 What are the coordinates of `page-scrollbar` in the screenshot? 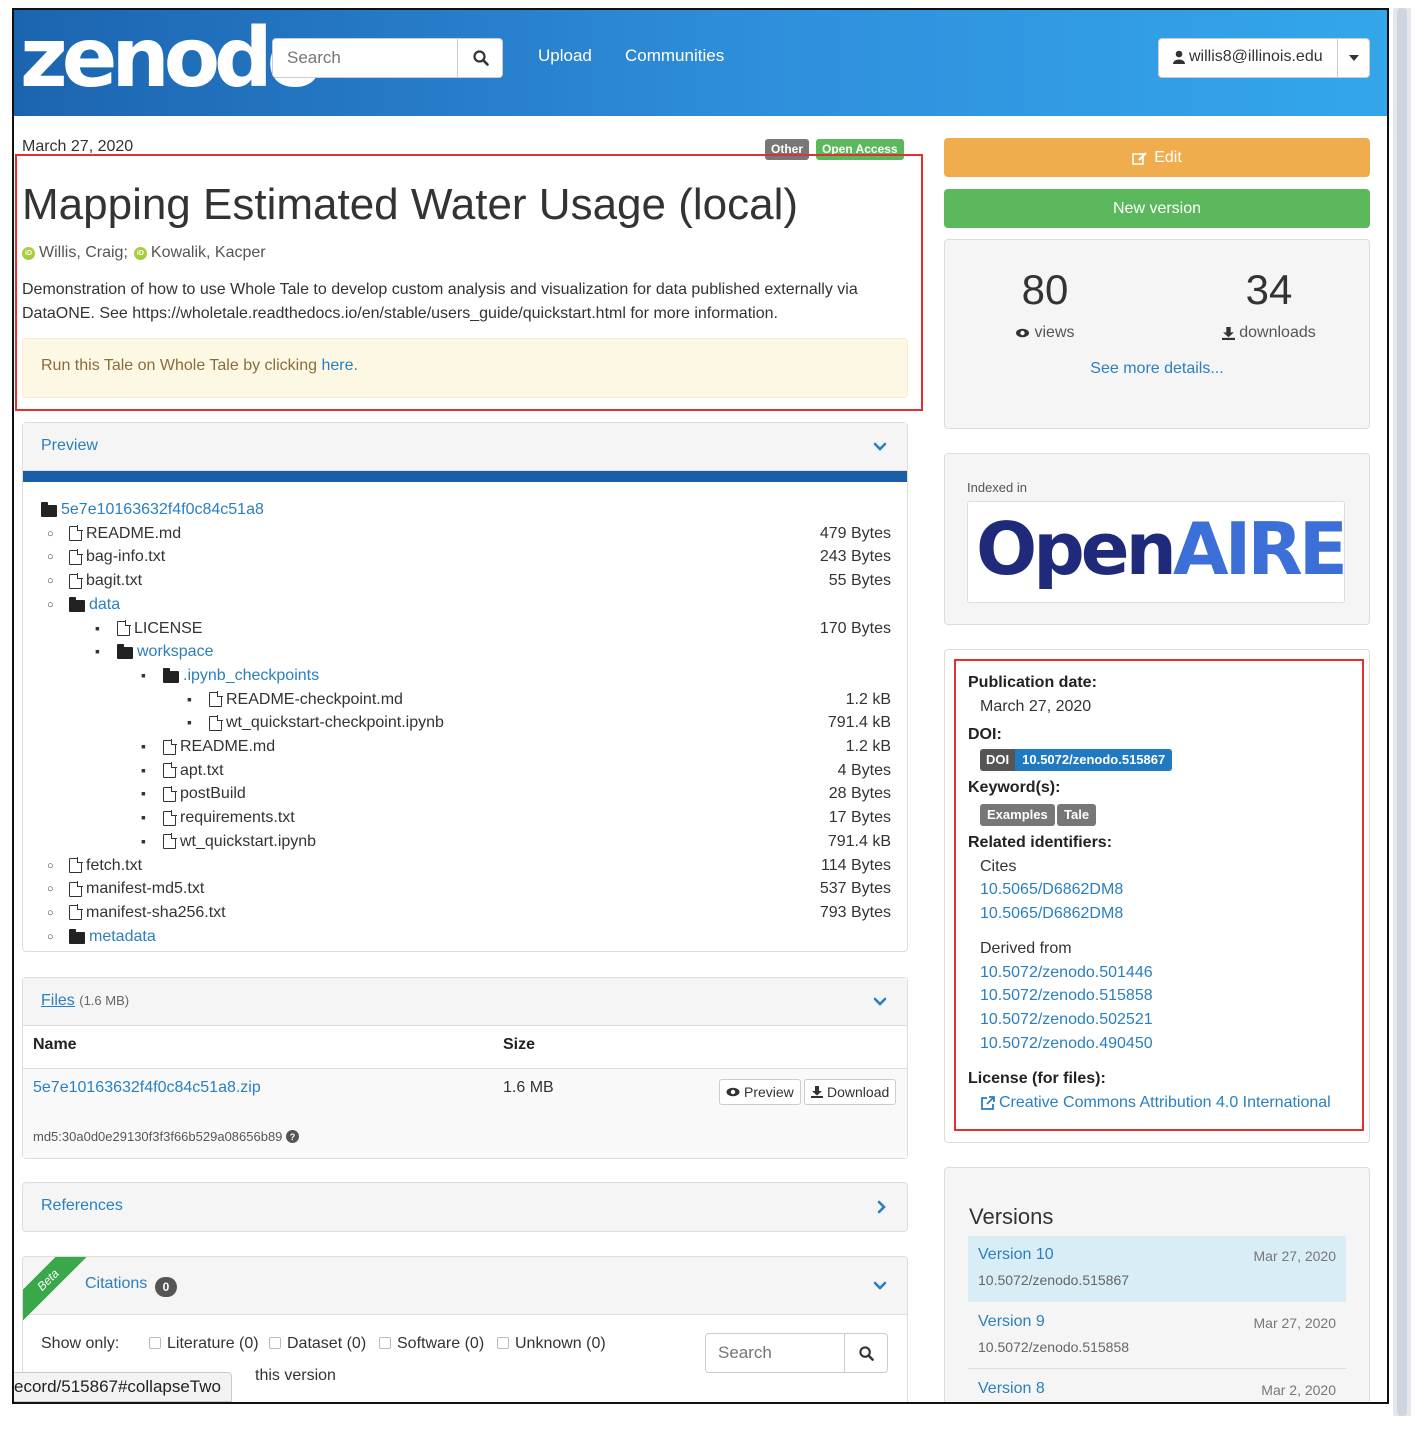 It's located at (1402, 712).